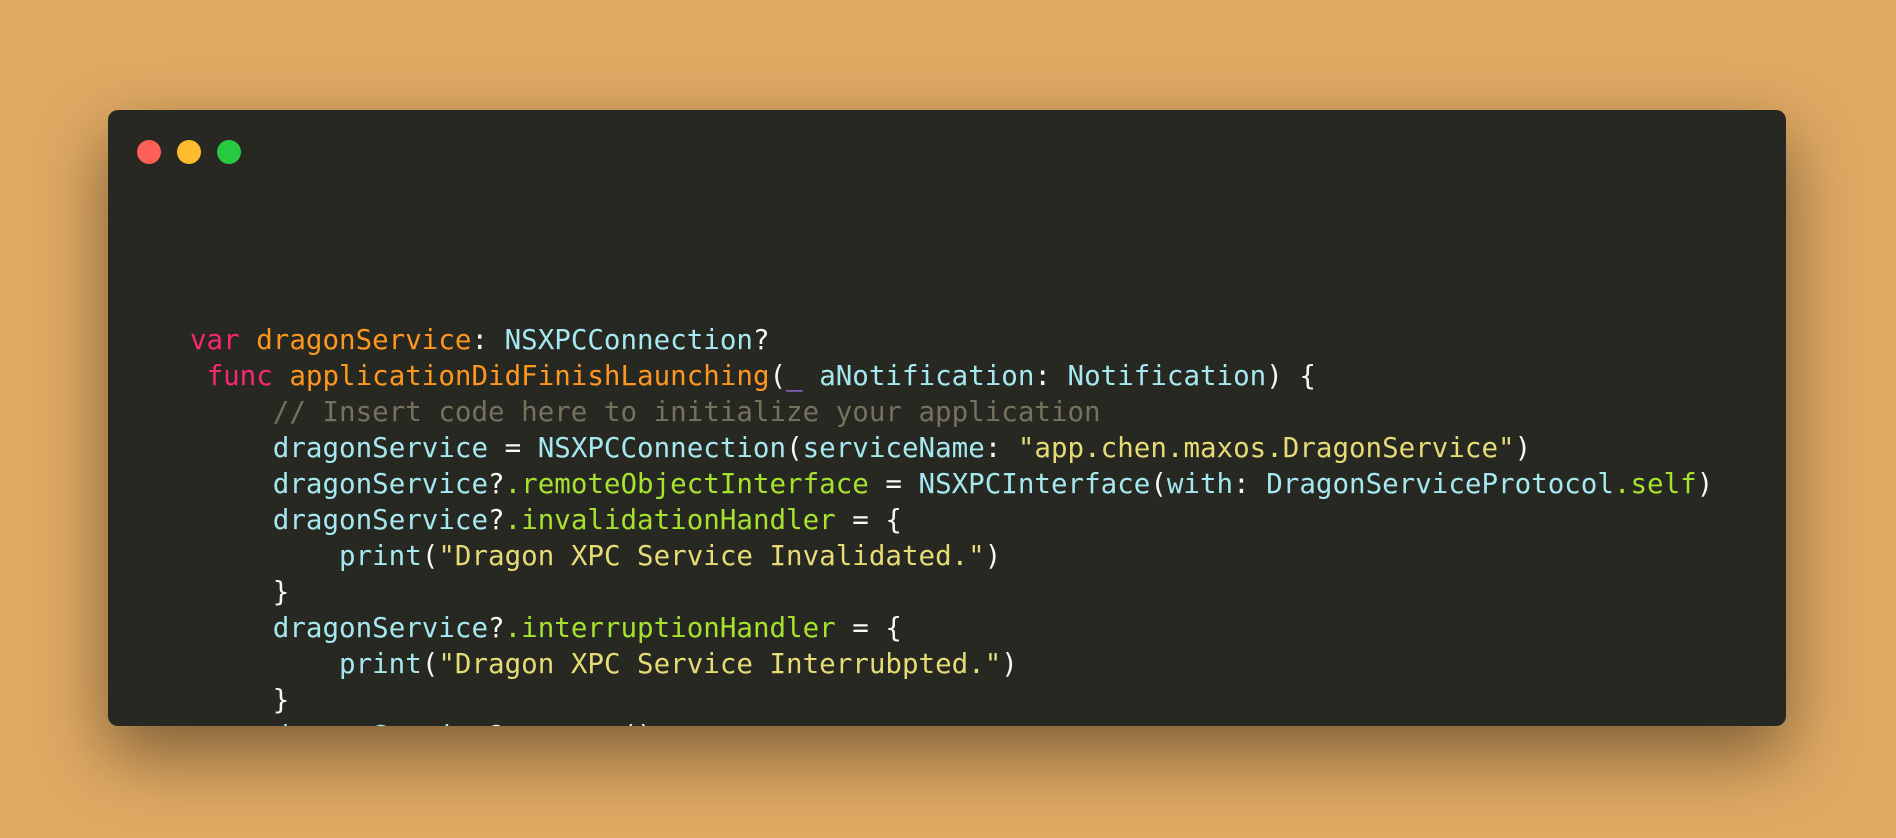 This screenshot has height=838, width=1896. I want to click on code-token-string: "Dragon XPC Service Interrubpted.", so click(720, 664).